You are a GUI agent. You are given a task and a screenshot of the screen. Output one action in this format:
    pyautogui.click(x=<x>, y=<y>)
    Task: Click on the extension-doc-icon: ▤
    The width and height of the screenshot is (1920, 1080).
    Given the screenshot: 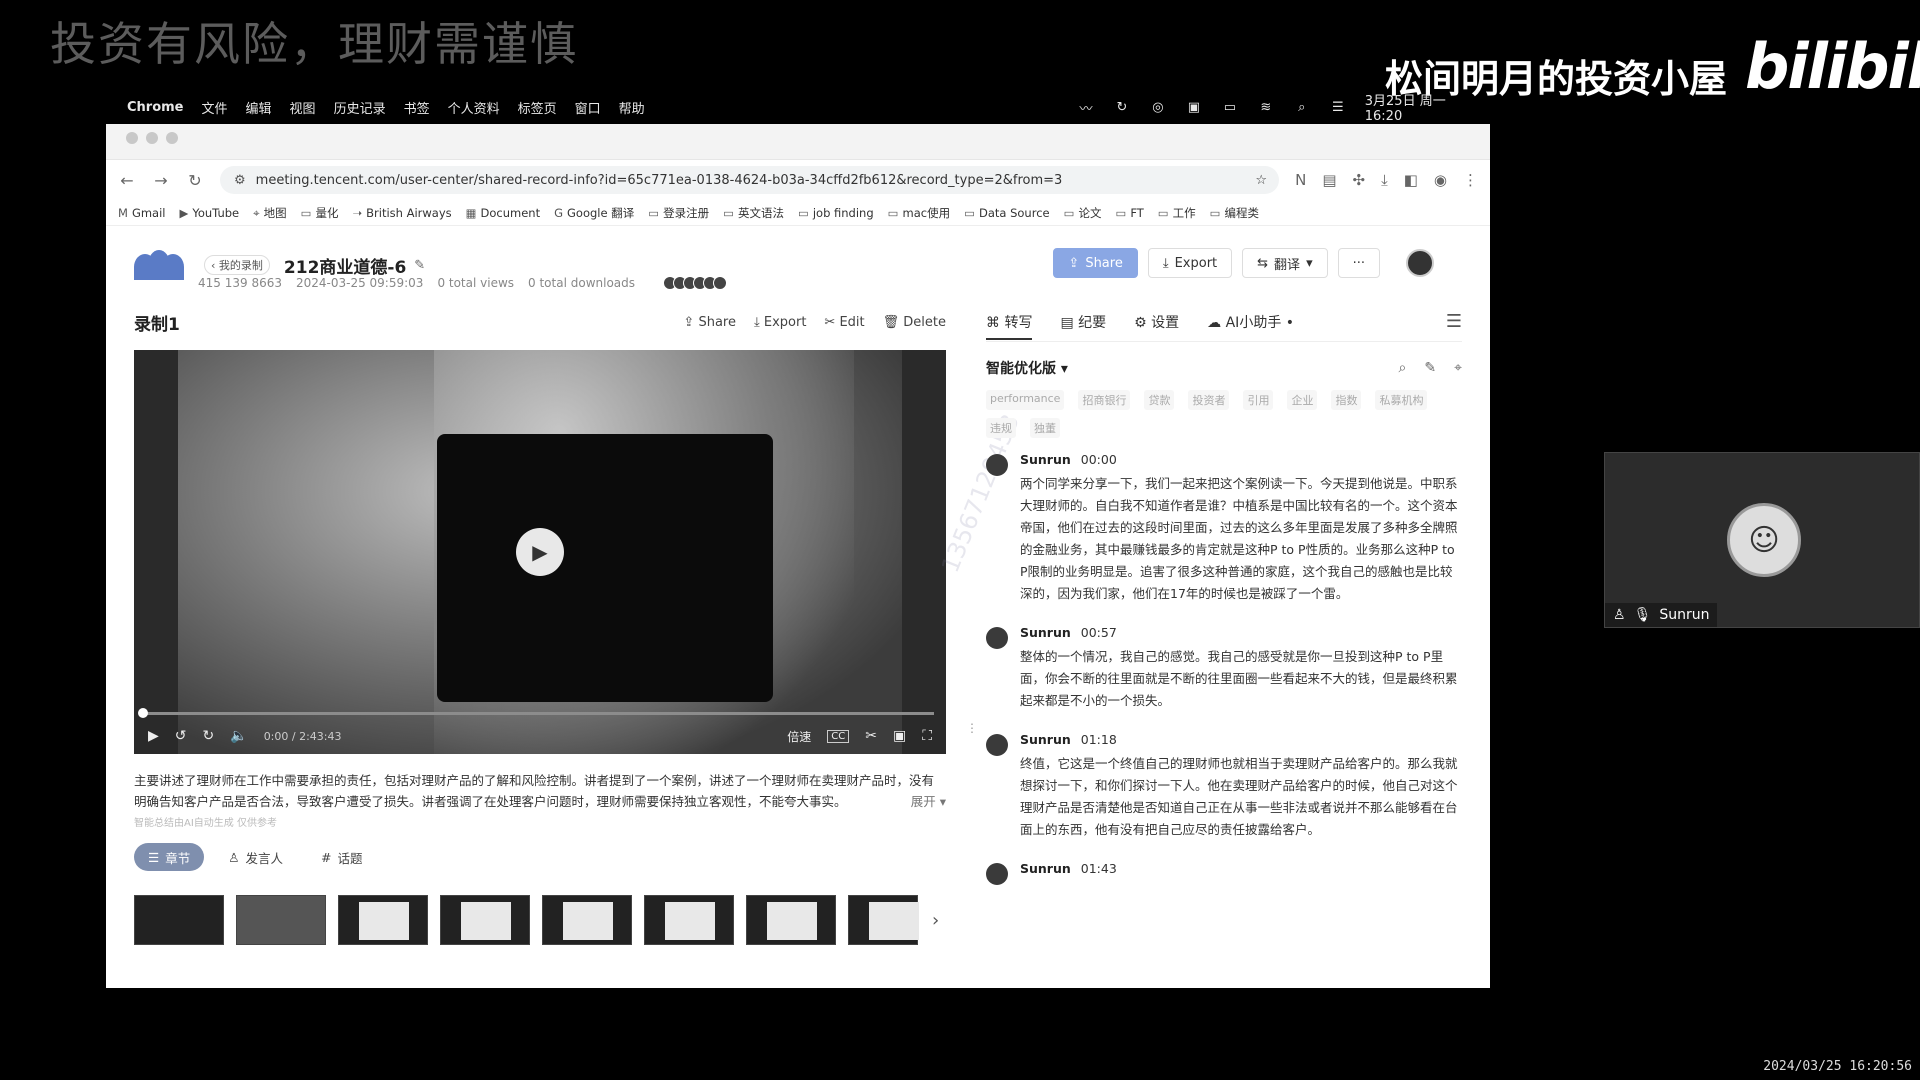 What is the action you would take?
    pyautogui.click(x=1329, y=180)
    